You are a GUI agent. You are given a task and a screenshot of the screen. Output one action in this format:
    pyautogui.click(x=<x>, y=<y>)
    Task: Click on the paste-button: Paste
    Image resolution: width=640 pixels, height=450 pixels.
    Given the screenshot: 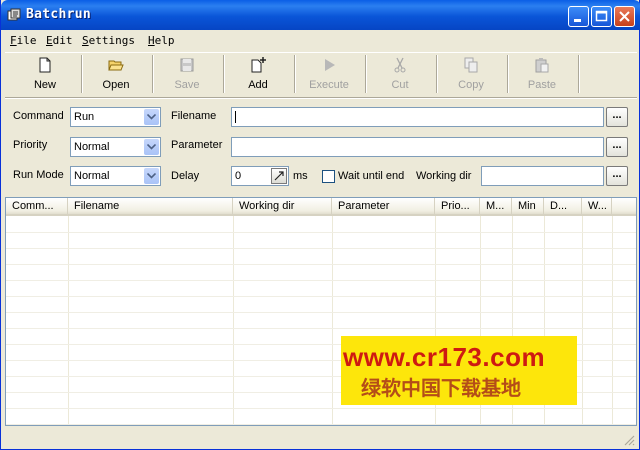 What is the action you would take?
    pyautogui.click(x=542, y=74)
    